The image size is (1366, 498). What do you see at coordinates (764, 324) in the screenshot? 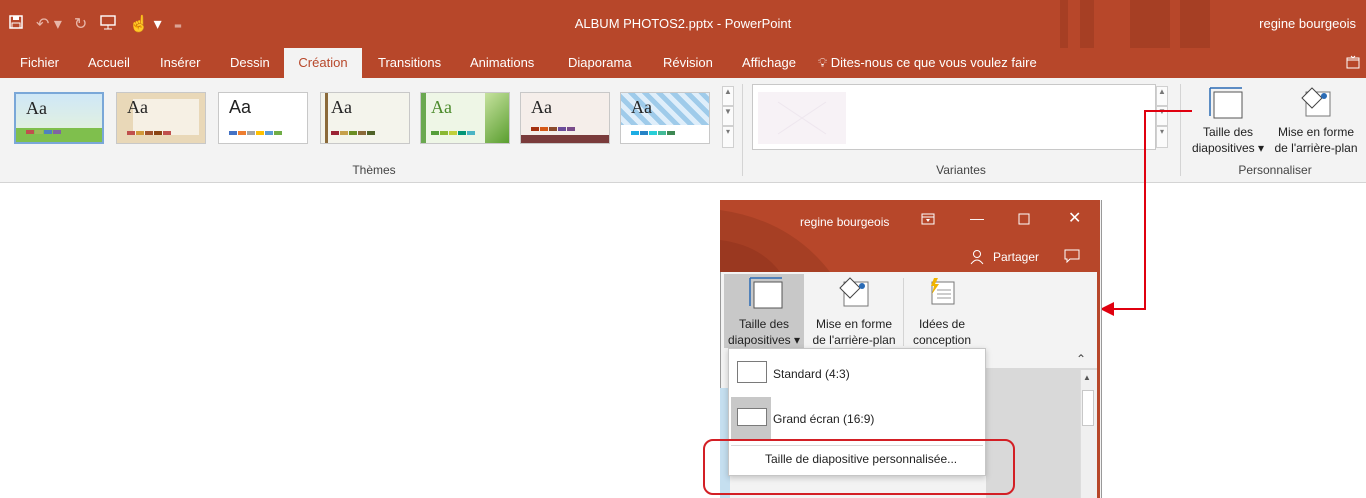
I see `zoomed-slide-size-label-1: Taille des` at bounding box center [764, 324].